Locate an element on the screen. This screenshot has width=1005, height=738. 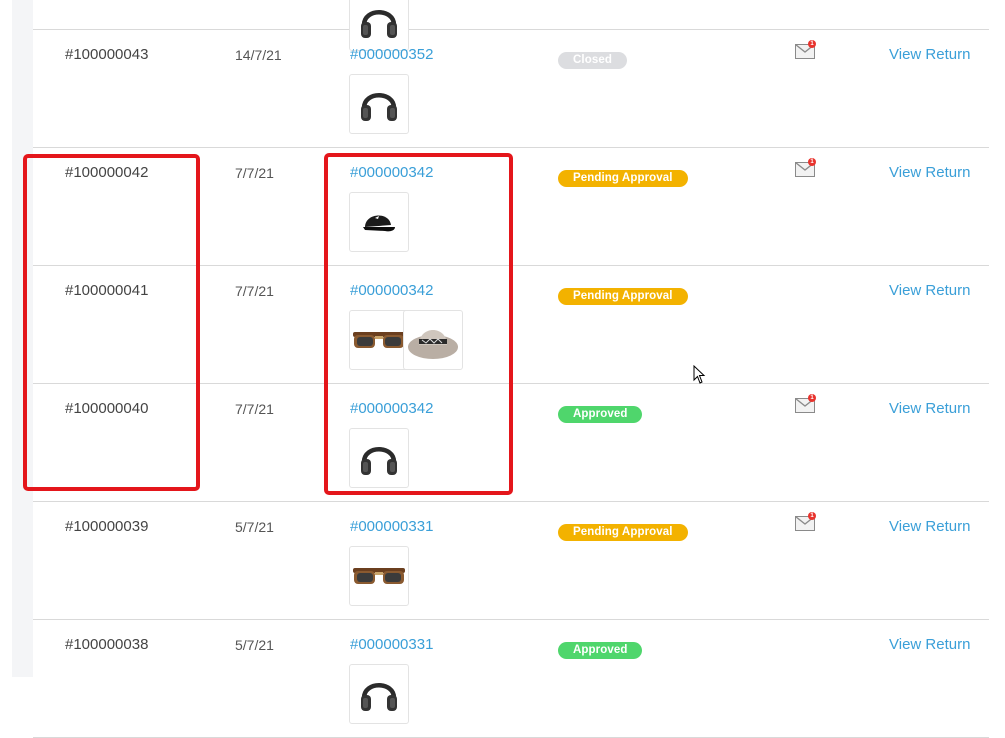
return-id: #100000039 is located at coordinates (107, 526).